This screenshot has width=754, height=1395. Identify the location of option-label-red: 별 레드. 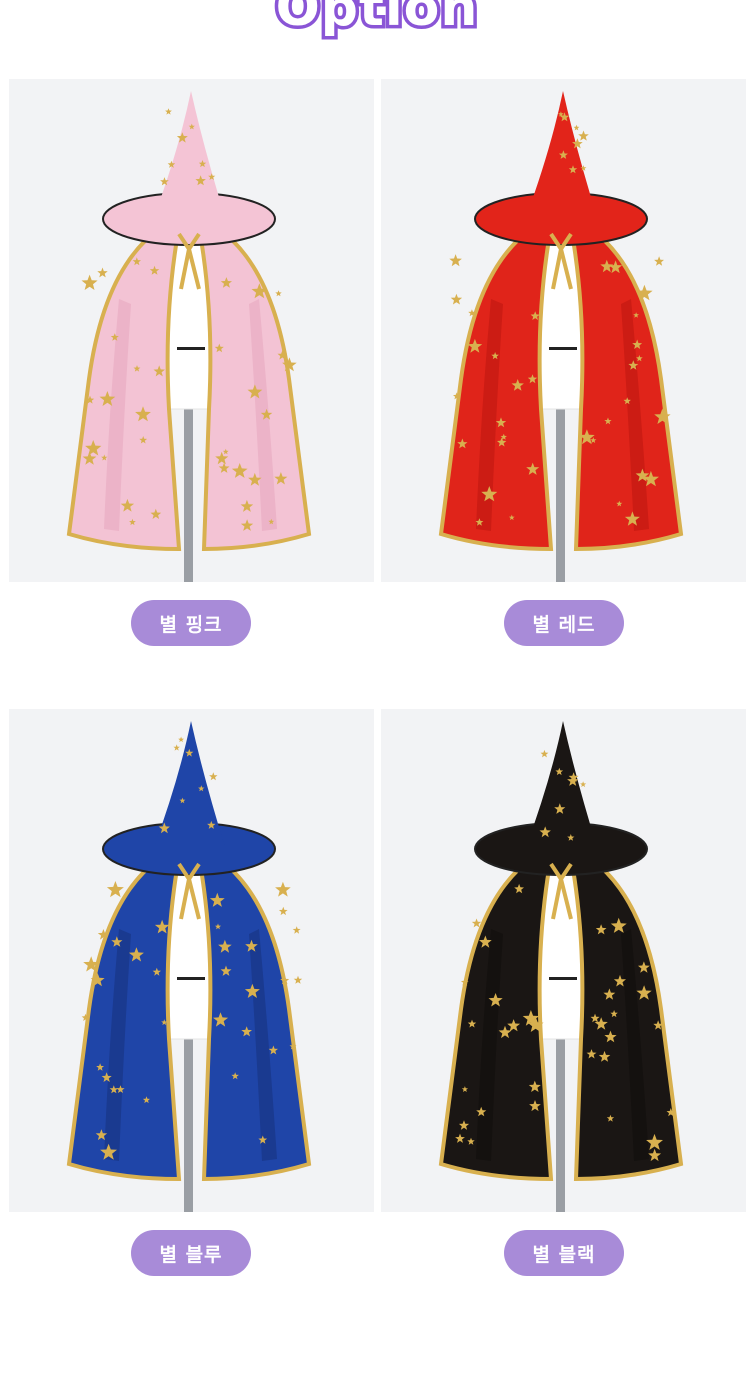
(564, 623).